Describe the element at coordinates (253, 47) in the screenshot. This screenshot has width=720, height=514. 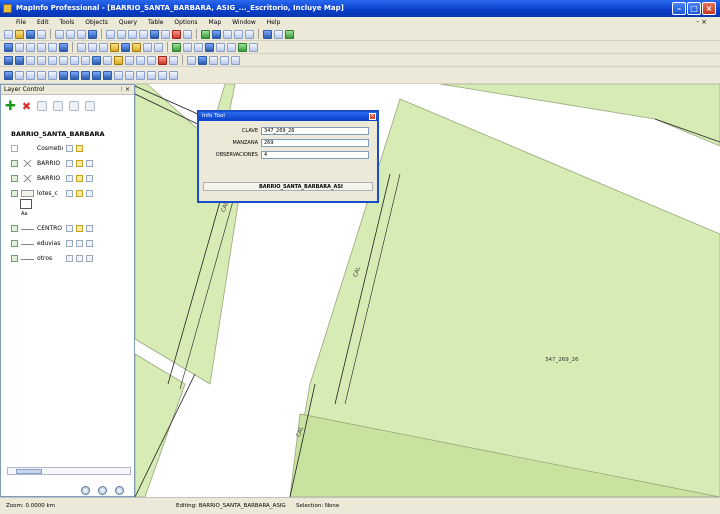
I see `add-theme-icon` at that location.